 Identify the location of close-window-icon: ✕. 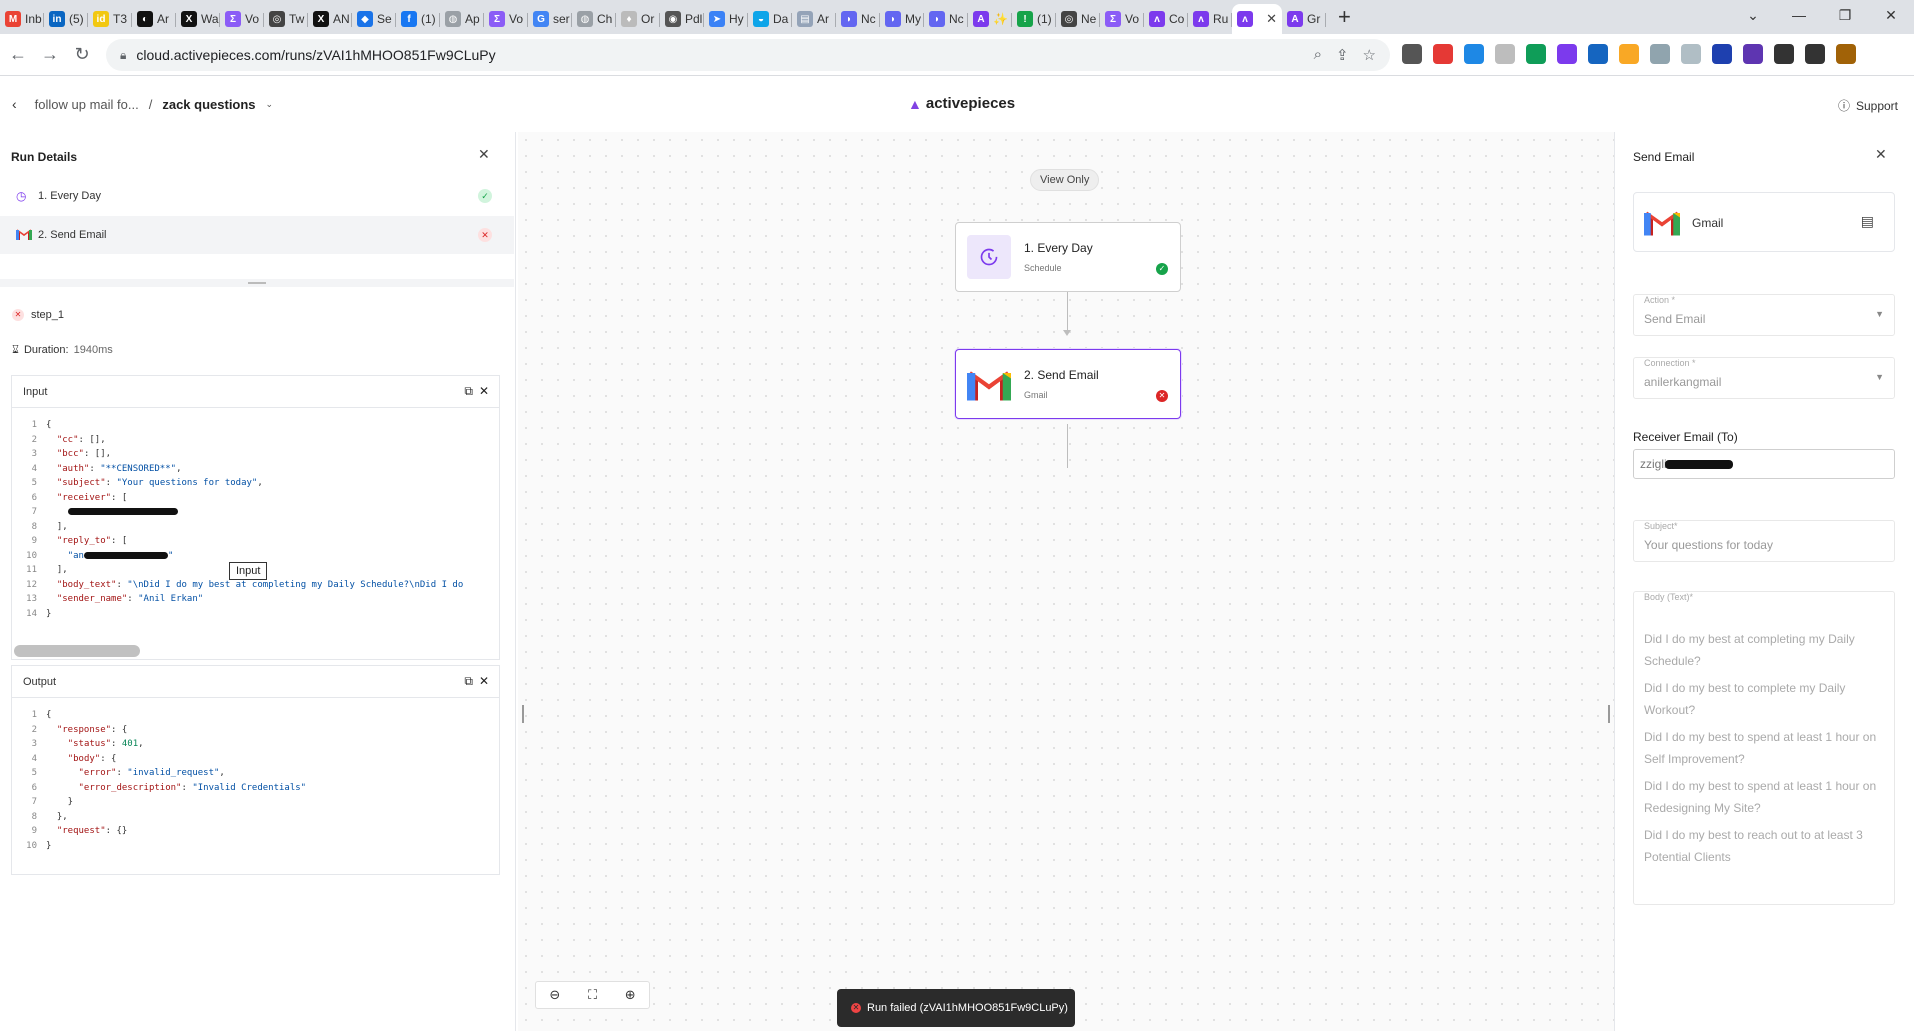
(1891, 15).